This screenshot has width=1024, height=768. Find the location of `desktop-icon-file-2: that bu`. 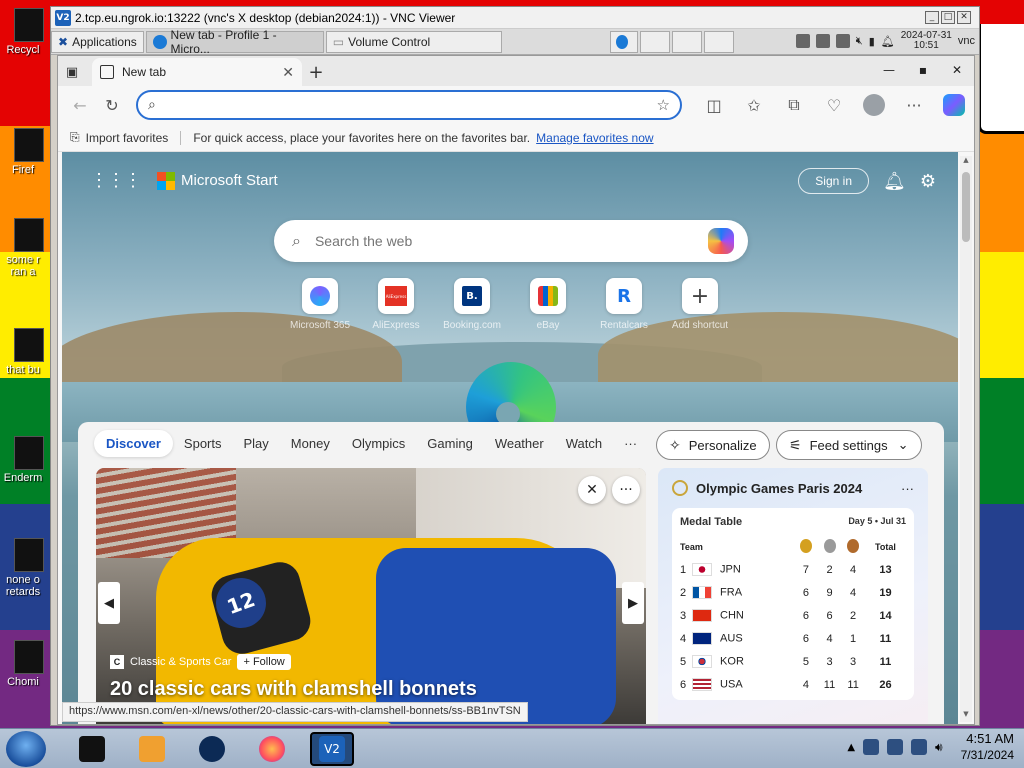

desktop-icon-file-2: that bu is located at coordinates (23, 352).